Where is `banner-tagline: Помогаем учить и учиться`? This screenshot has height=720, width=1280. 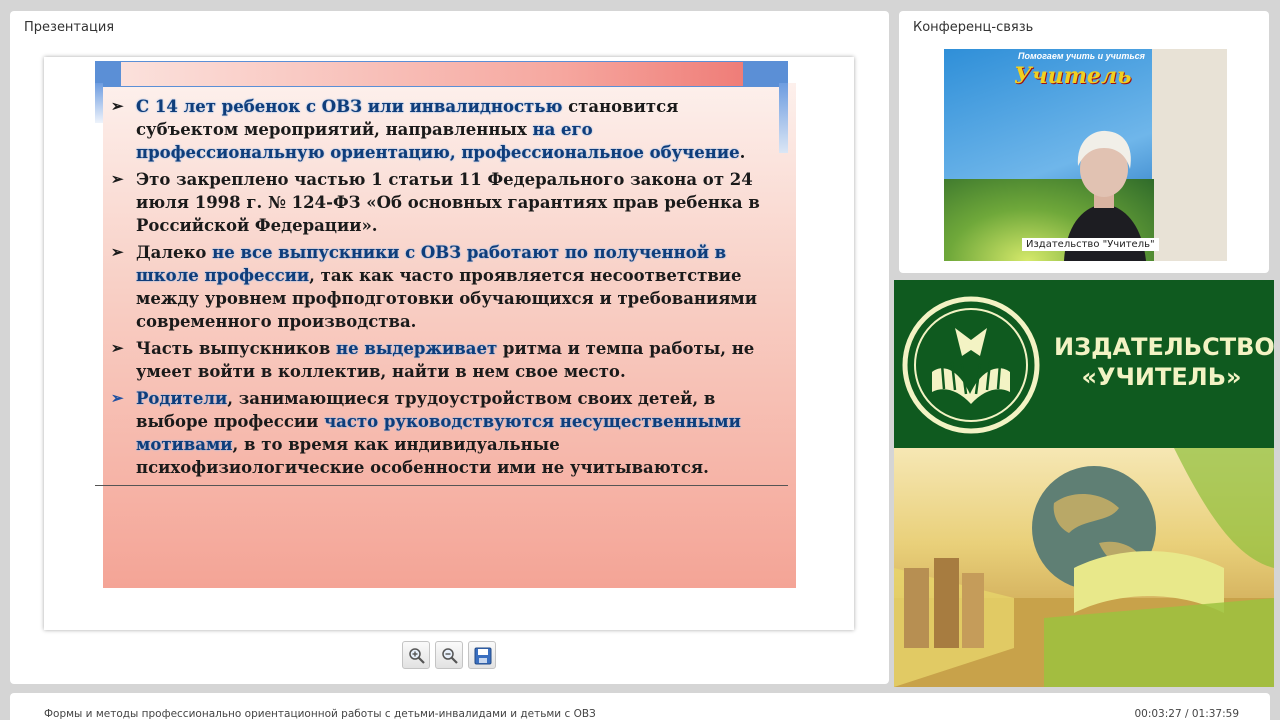
banner-tagline: Помогаем учить и учиться is located at coordinates (1081, 56).